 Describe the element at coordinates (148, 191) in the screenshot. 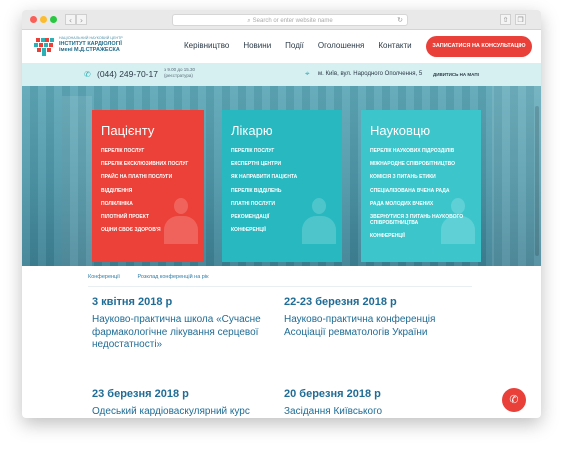

I see `patient-link: ВІДДІЛЕННЯ` at that location.